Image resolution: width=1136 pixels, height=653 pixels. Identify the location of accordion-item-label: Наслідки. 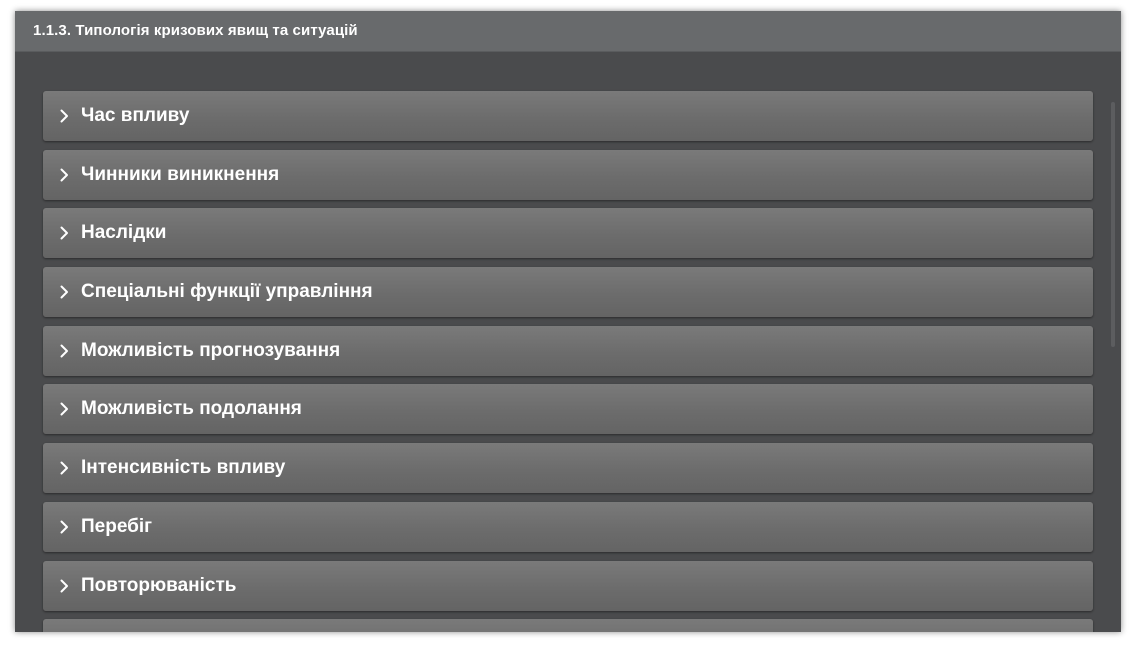
(124, 233).